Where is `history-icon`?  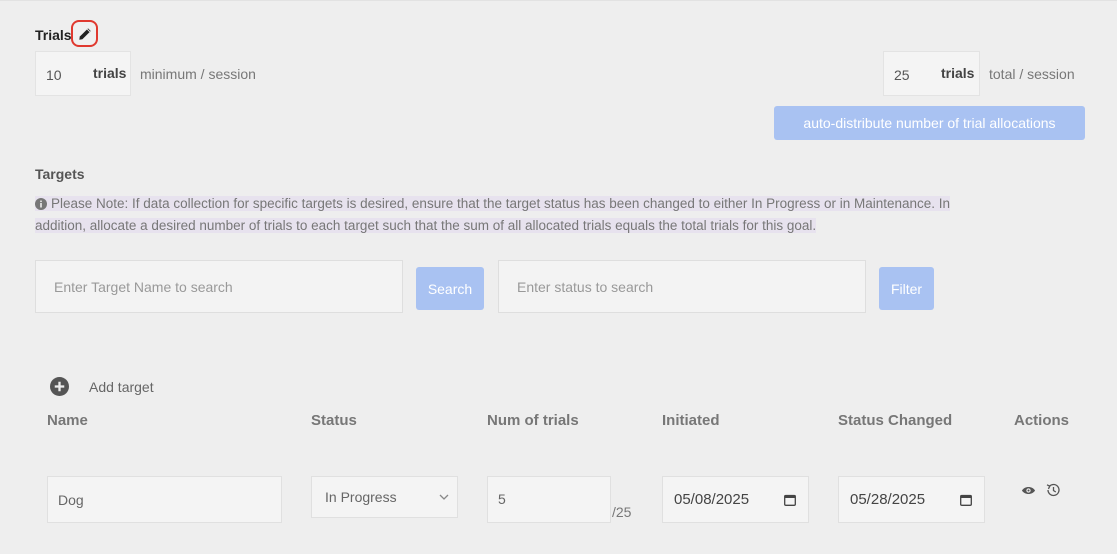
history-icon is located at coordinates (1053, 490).